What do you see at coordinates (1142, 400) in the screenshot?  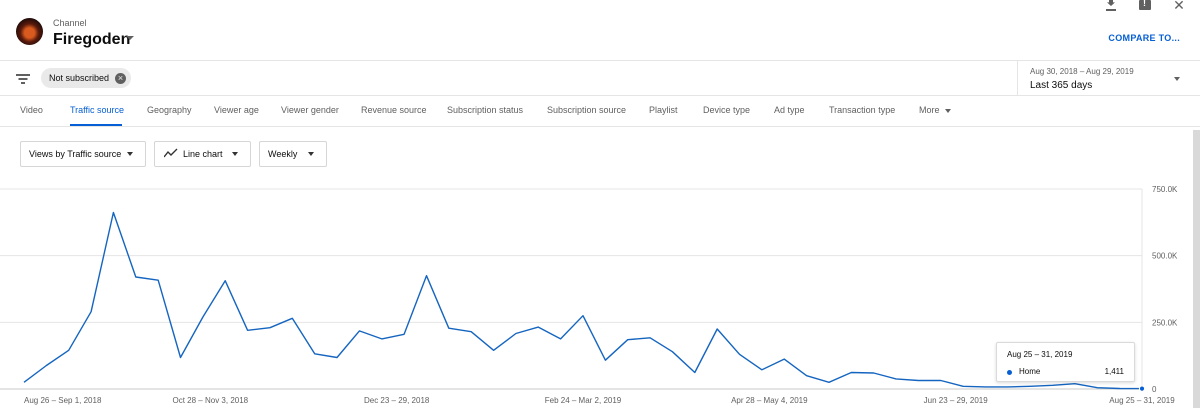 I see `x-tick-label: Aug 25 – 31, 2019` at bounding box center [1142, 400].